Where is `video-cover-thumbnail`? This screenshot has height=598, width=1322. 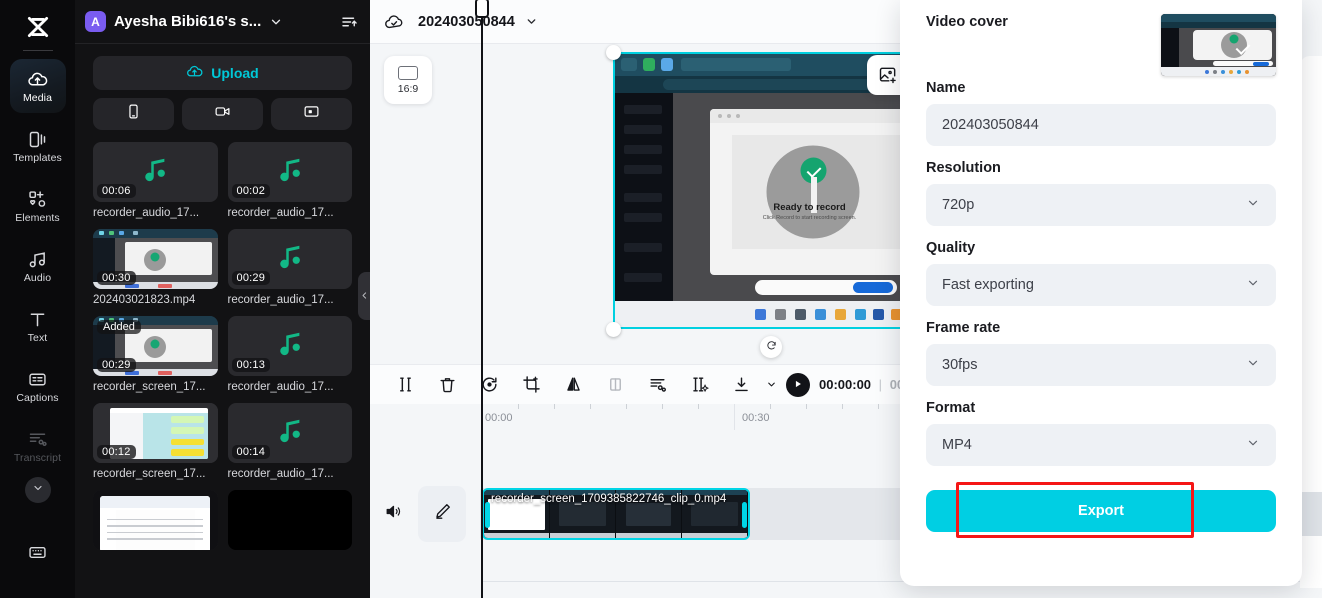 video-cover-thumbnail is located at coordinates (1218, 45).